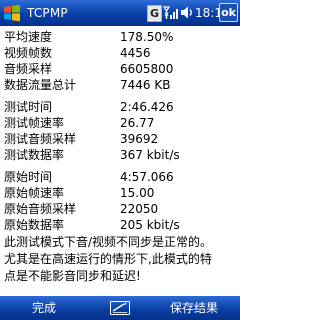  I want to click on stat-value: 6605800, so click(147, 69).